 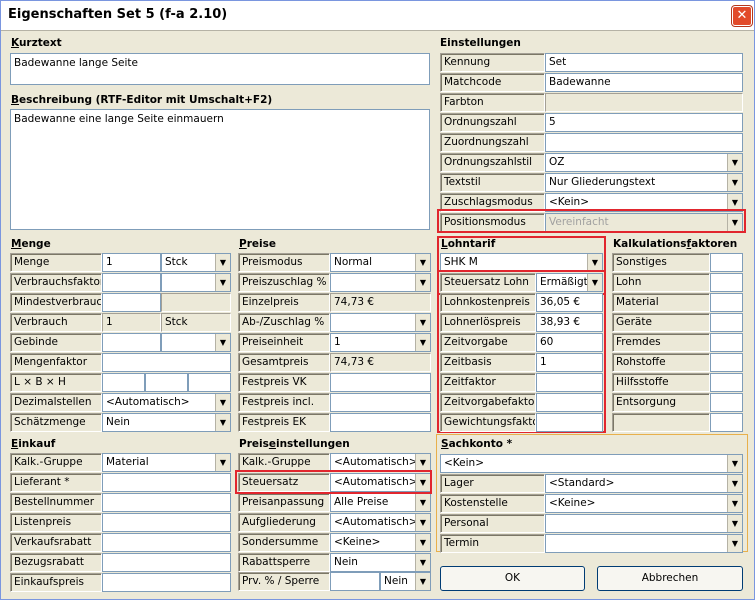 I want to click on lohn-input-lohnerlöspreis: 38,93 €, so click(x=569, y=322).